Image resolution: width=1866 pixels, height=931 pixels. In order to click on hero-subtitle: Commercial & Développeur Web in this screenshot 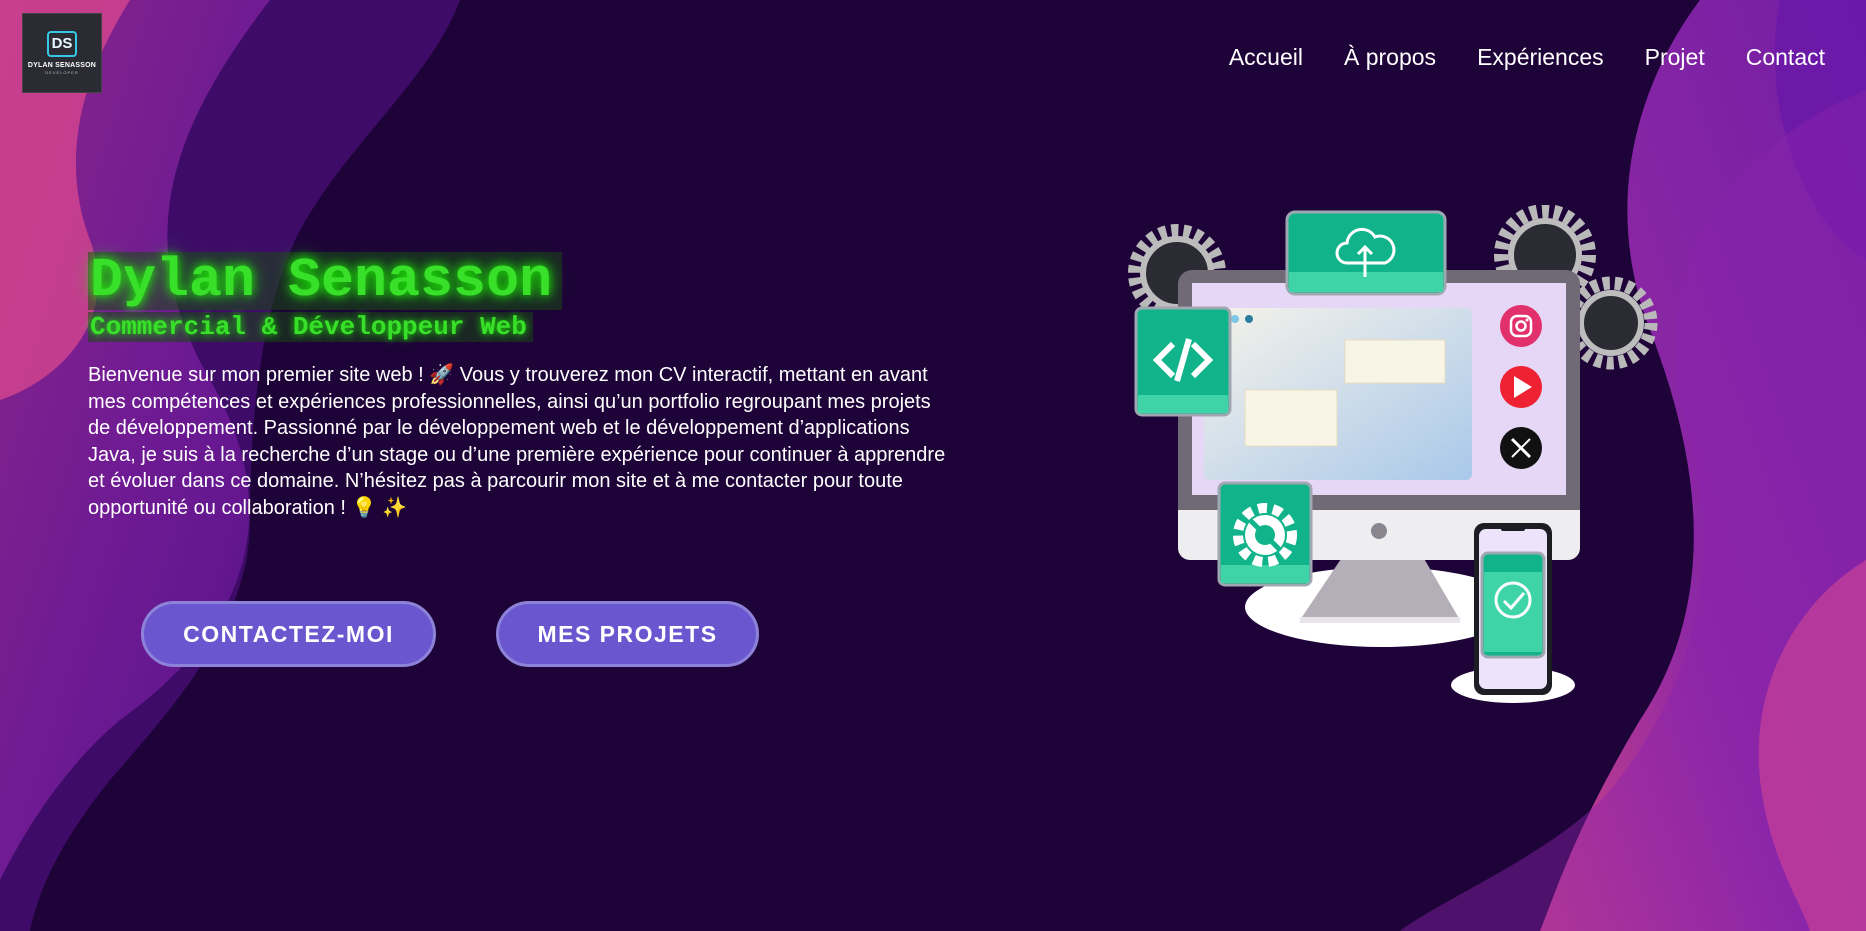, I will do `click(310, 327)`.